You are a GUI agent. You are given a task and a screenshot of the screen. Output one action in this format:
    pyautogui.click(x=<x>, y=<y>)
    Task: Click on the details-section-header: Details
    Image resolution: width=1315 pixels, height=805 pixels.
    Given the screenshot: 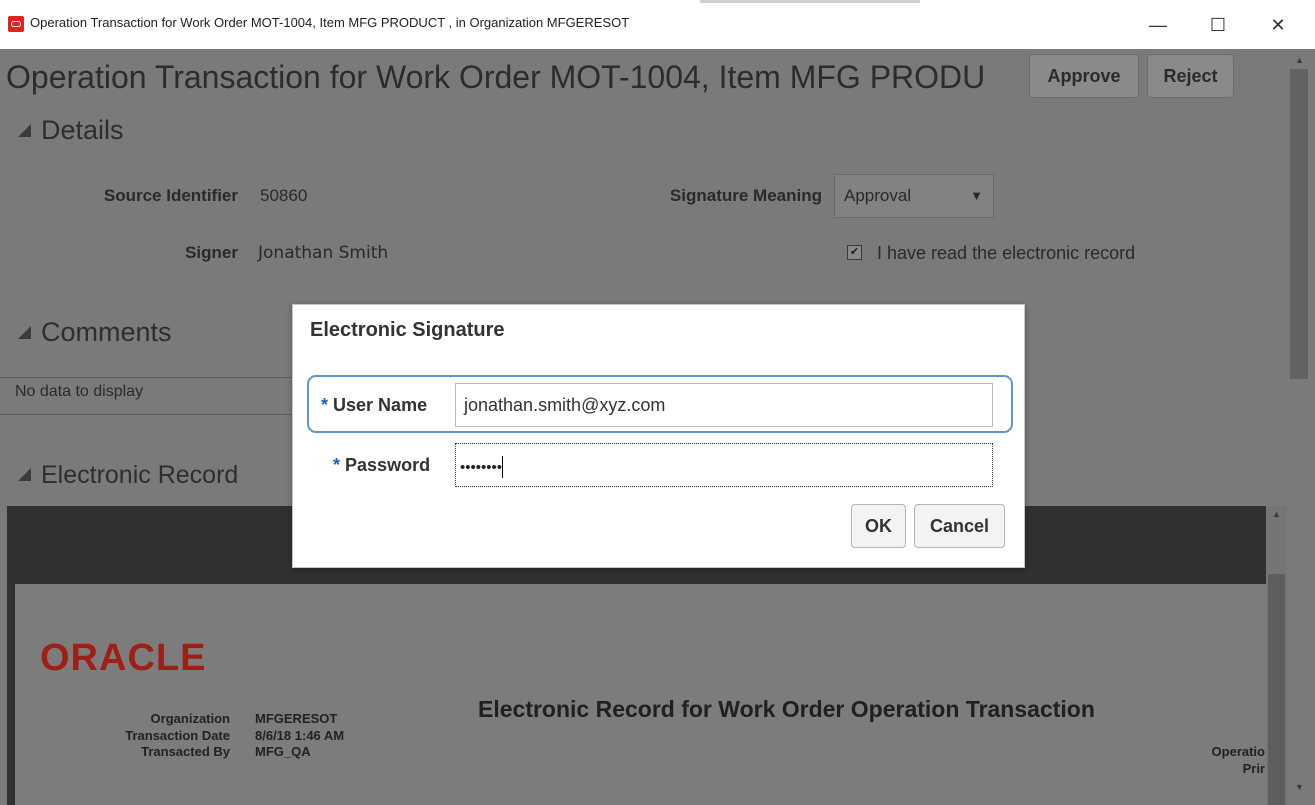 What is the action you would take?
    pyautogui.click(x=71, y=130)
    